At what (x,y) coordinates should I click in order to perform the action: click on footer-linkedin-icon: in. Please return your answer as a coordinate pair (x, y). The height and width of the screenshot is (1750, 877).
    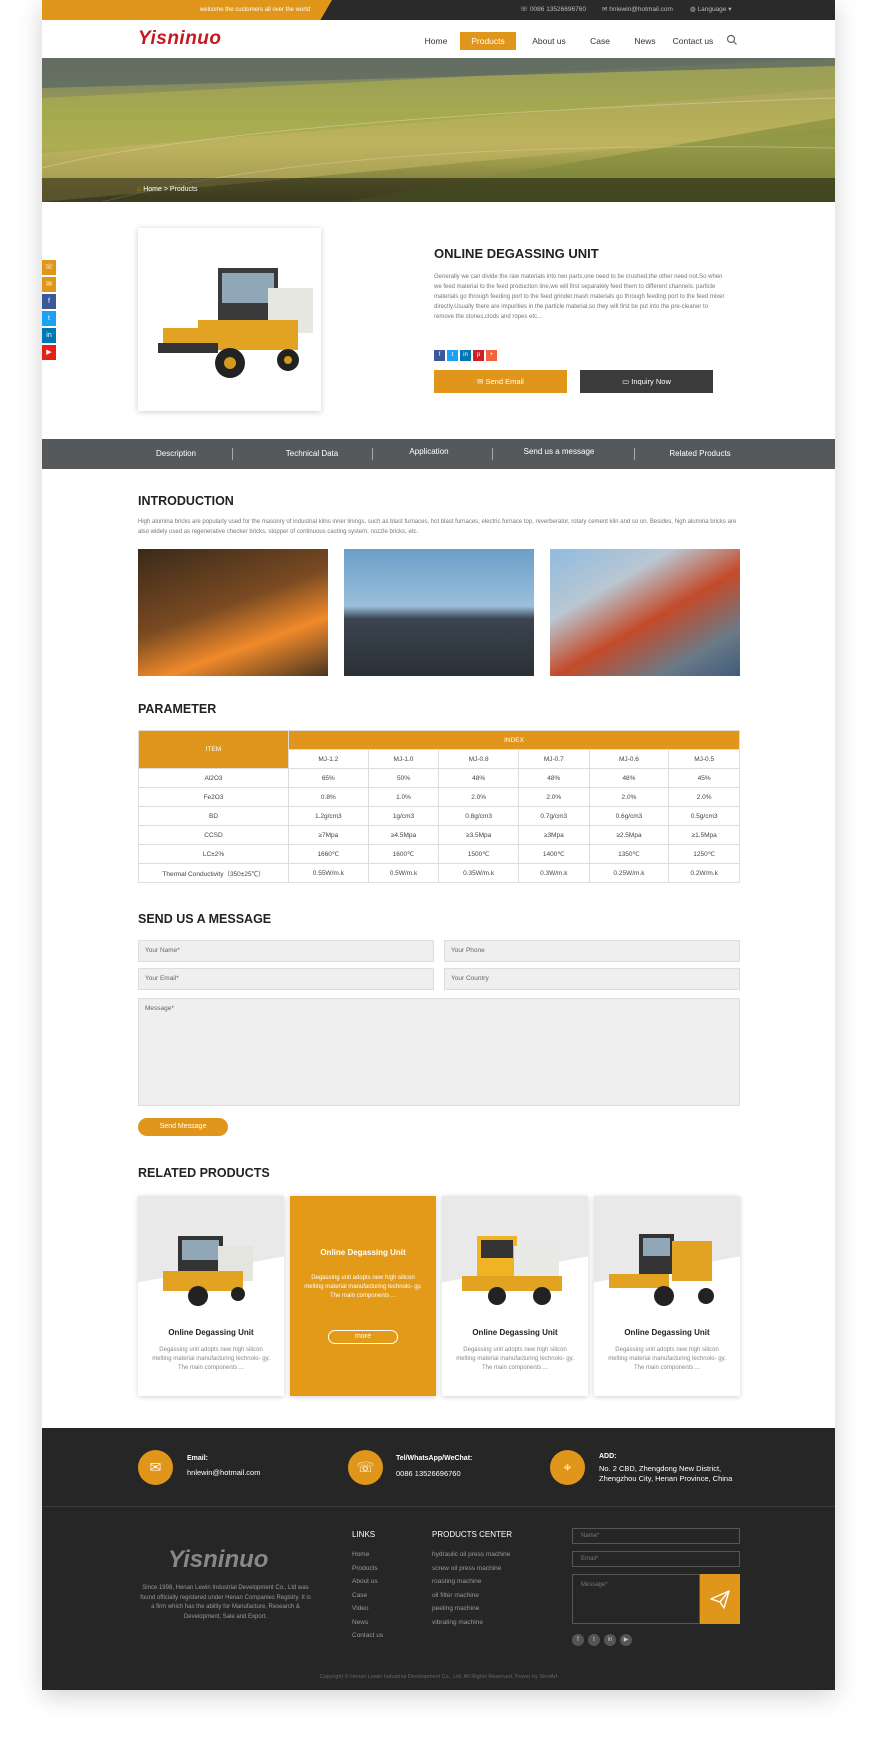
    Looking at the image, I should click on (610, 1640).